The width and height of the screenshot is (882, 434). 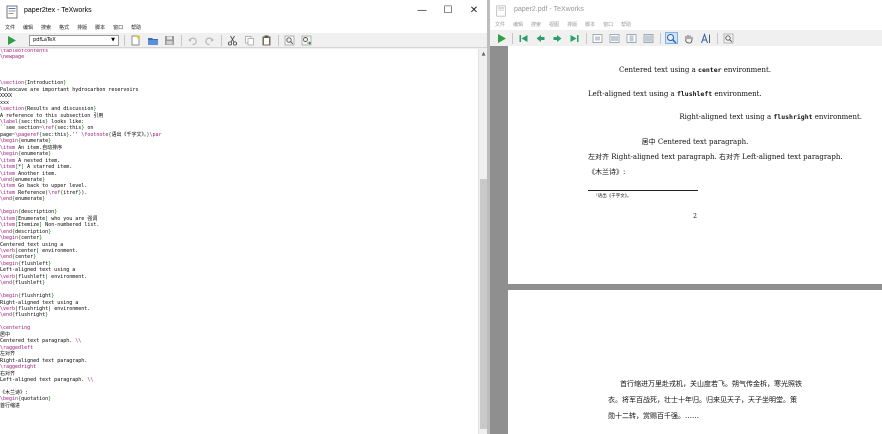 I want to click on maximize-button: ☐, so click(x=448, y=10).